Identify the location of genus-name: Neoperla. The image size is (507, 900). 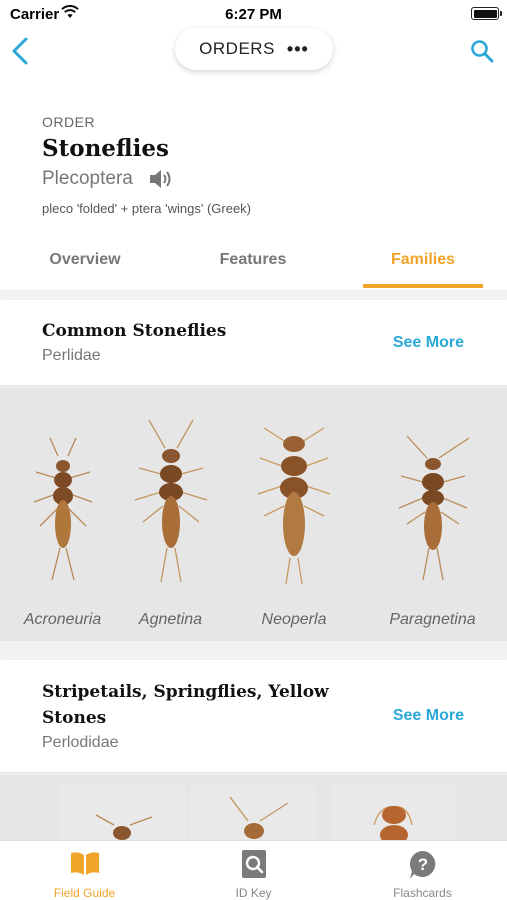
(294, 619).